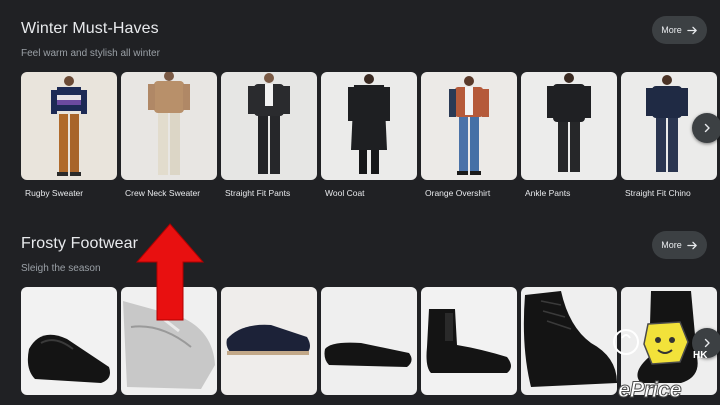 The height and width of the screenshot is (405, 720). What do you see at coordinates (54, 193) in the screenshot?
I see `product-label: Rugby Sweater` at bounding box center [54, 193].